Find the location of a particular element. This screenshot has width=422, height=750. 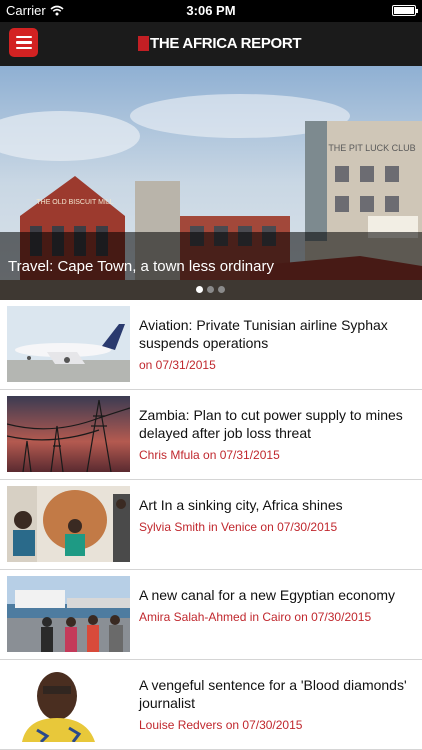

article-meta: Louise Redvers on 07/30/2015 is located at coordinates (221, 725).